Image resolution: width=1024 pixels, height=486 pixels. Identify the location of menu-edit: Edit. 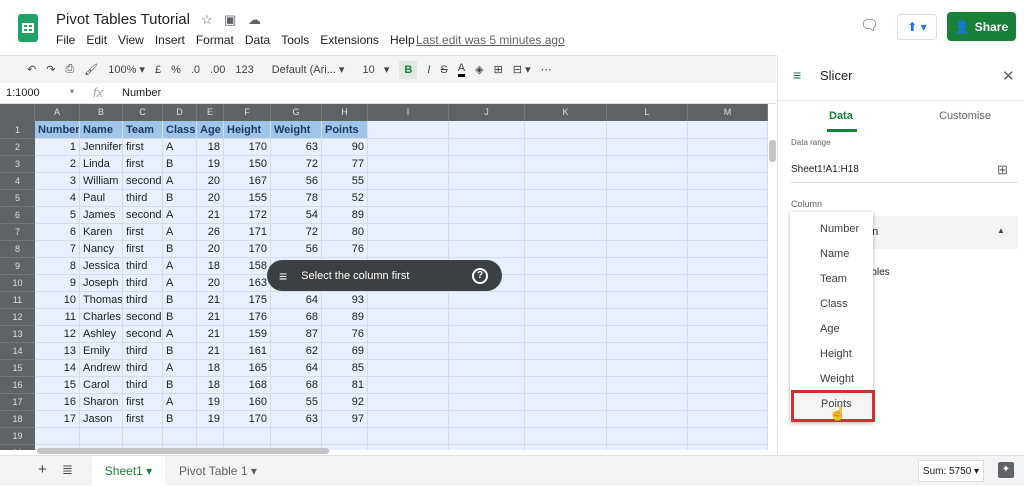
(96, 40).